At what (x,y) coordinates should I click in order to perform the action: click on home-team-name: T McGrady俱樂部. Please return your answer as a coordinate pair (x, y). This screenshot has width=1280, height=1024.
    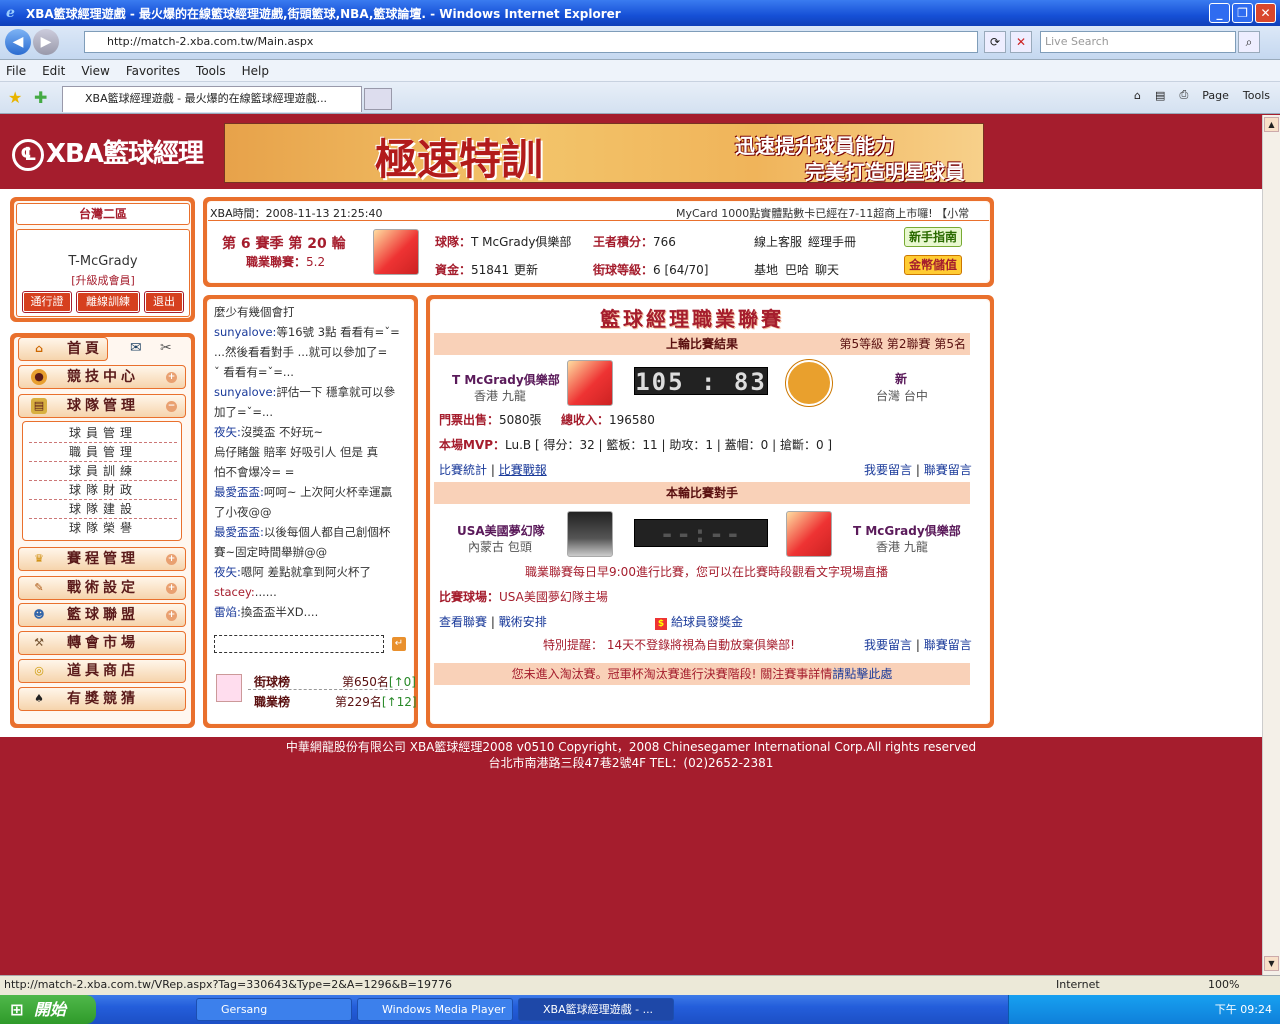
    Looking at the image, I should click on (506, 379).